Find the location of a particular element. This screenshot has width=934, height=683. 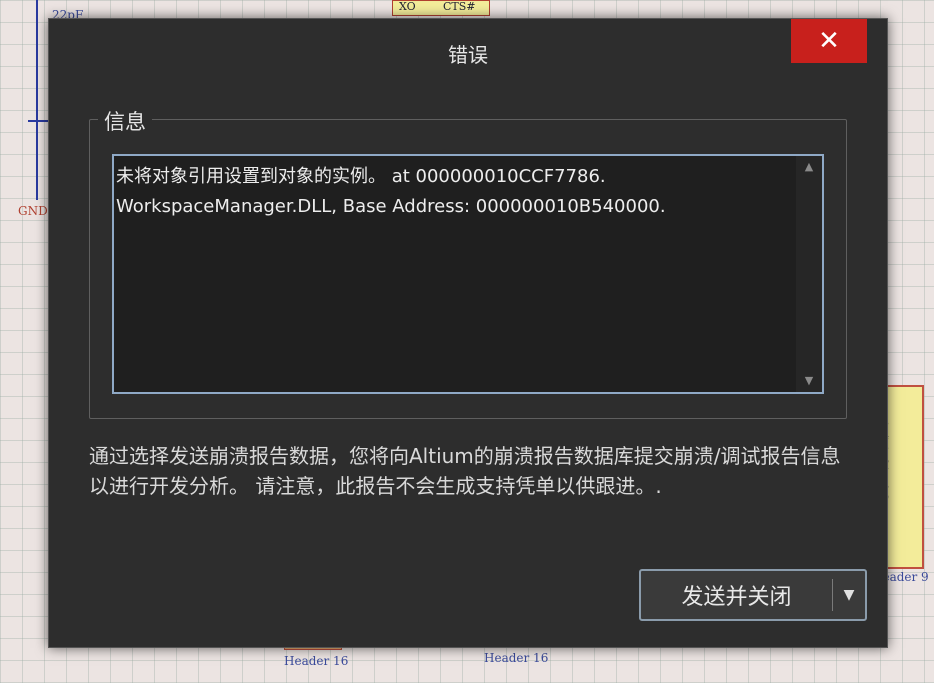

gnd-label: GND is located at coordinates (33, 211).